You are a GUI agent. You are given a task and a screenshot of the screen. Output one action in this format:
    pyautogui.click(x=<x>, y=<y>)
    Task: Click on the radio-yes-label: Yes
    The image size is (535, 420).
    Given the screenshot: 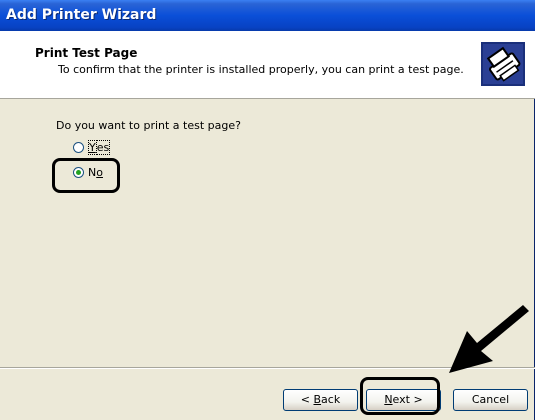 What is the action you would take?
    pyautogui.click(x=99, y=147)
    